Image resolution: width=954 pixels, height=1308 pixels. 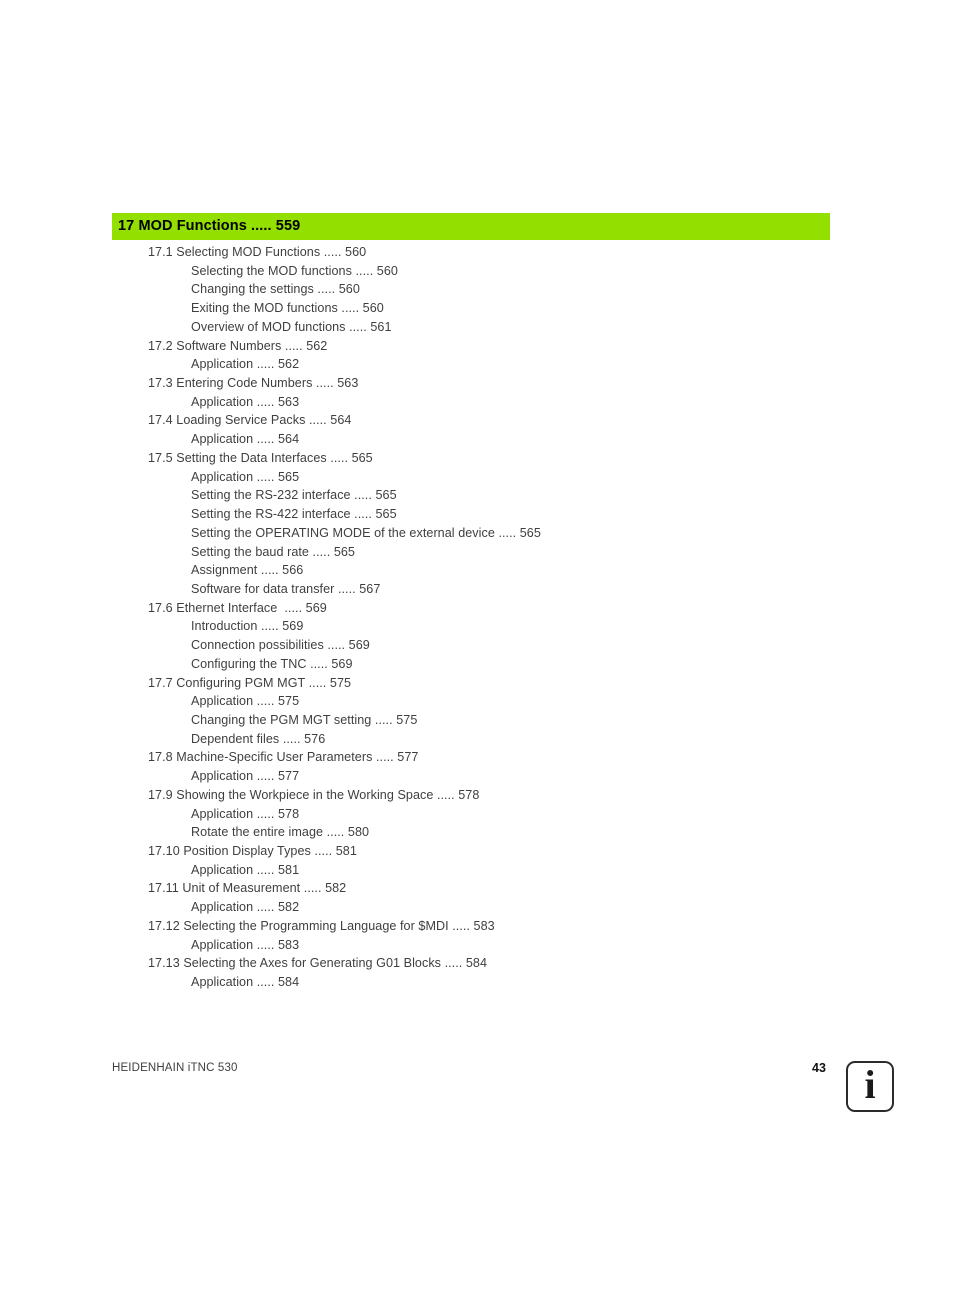 I want to click on info-icon-glyph: i, so click(x=870, y=1084).